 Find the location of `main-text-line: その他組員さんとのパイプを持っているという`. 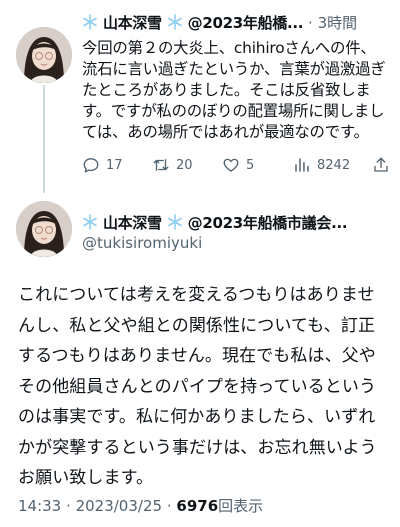

main-text-line: その他組員さんとのパイプを持っているという is located at coordinates (197, 386).